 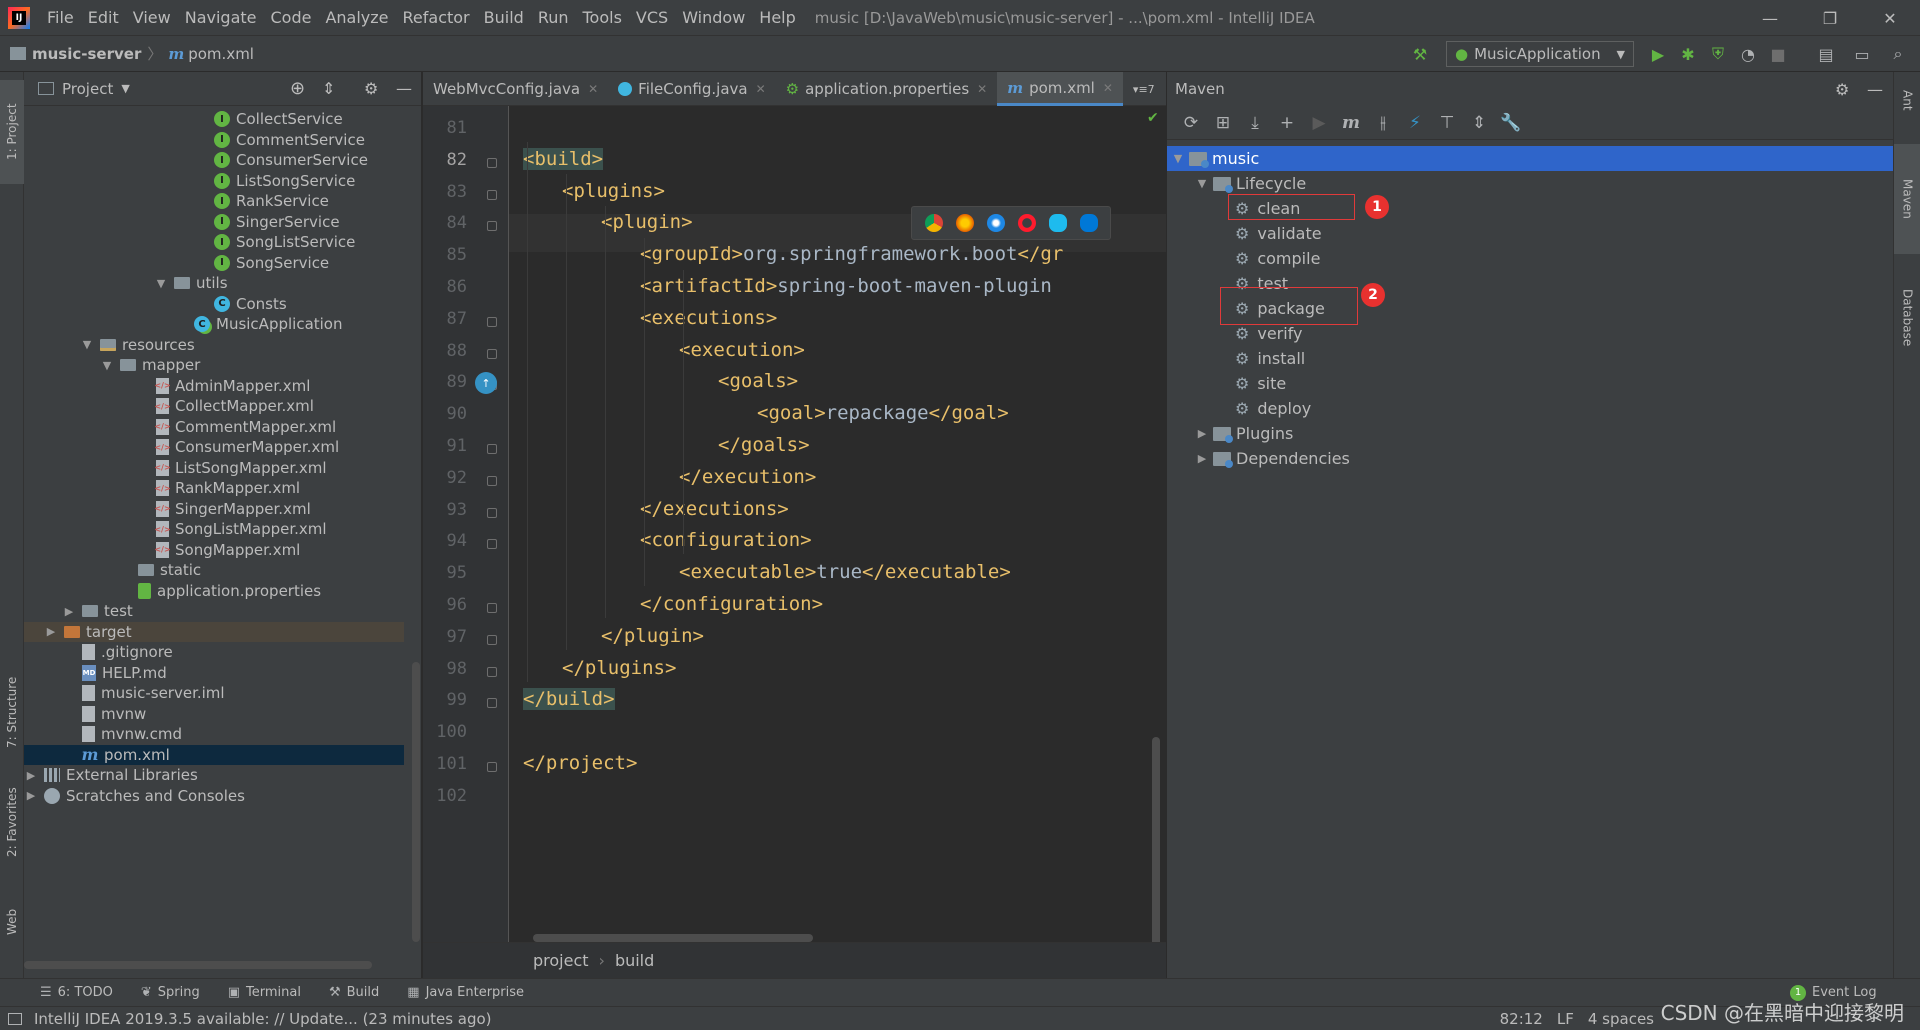 I want to click on maven-plugins-item: ▶ Plugins, so click(x=1242, y=433).